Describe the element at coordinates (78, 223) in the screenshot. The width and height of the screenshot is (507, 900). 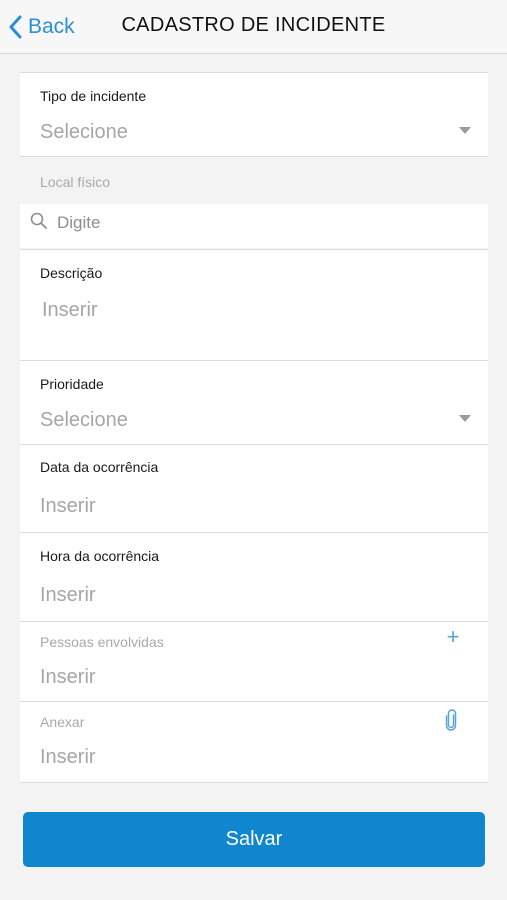
I see `local-fisico-input: Digite` at that location.